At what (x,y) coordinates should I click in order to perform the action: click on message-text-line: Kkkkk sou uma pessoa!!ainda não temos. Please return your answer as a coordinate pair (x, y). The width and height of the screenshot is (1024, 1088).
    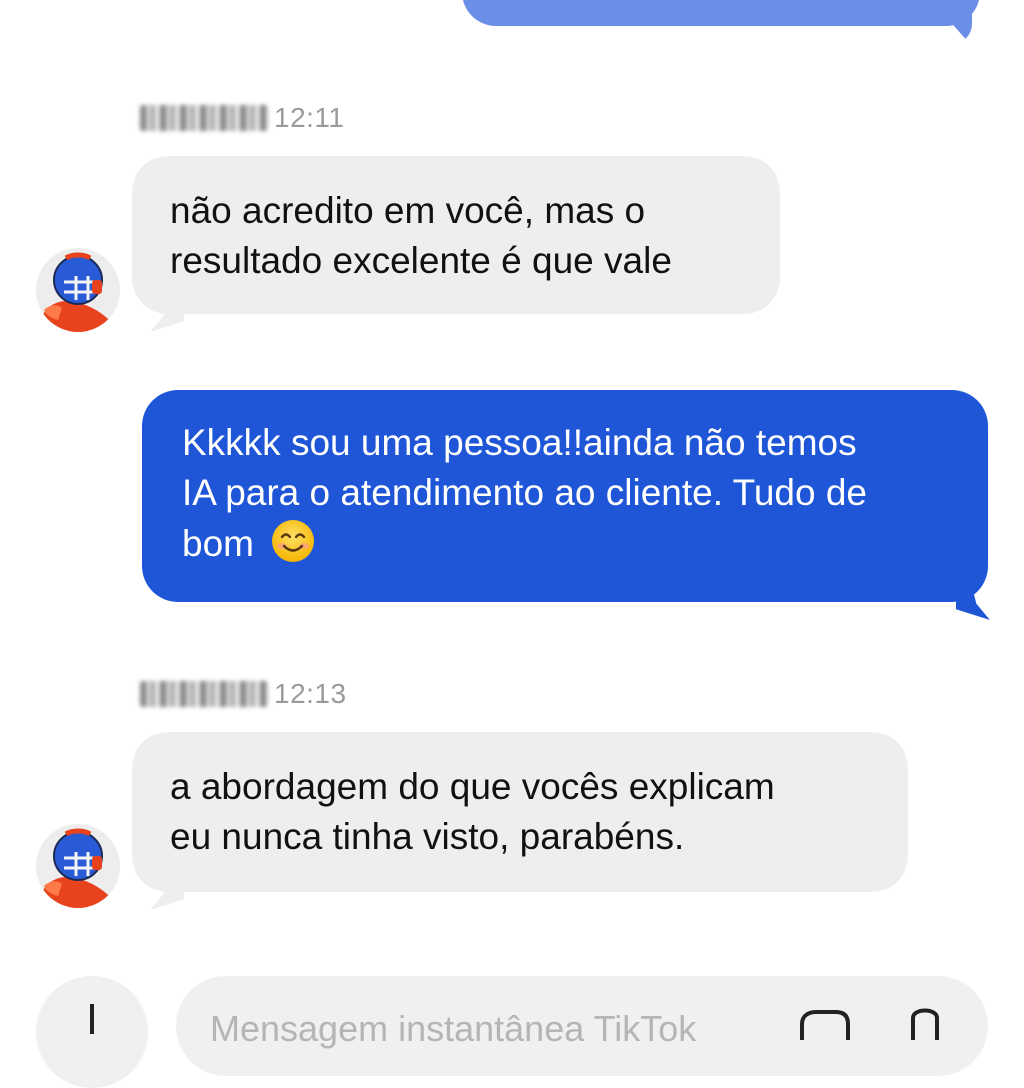
    Looking at the image, I should click on (519, 442).